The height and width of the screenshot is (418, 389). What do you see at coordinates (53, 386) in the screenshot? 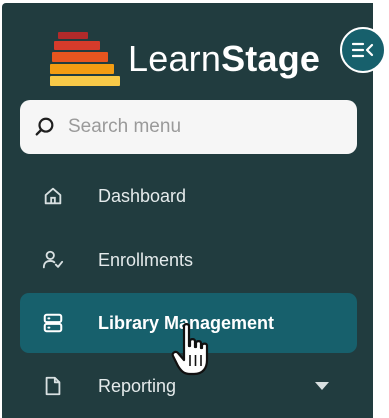
I see `file-icon` at bounding box center [53, 386].